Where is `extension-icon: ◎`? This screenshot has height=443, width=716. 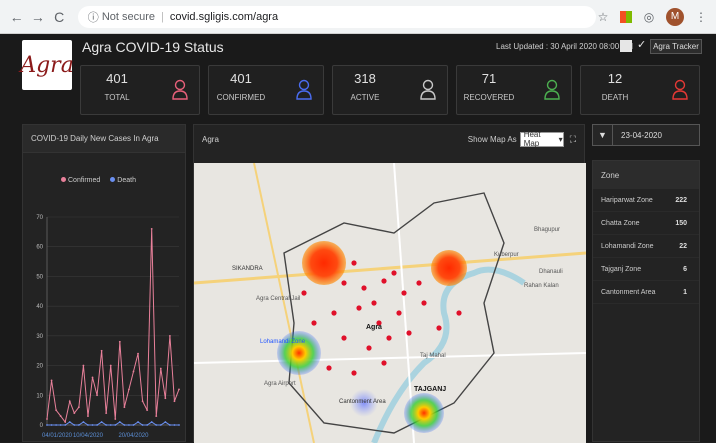 extension-icon: ◎ is located at coordinates (649, 17).